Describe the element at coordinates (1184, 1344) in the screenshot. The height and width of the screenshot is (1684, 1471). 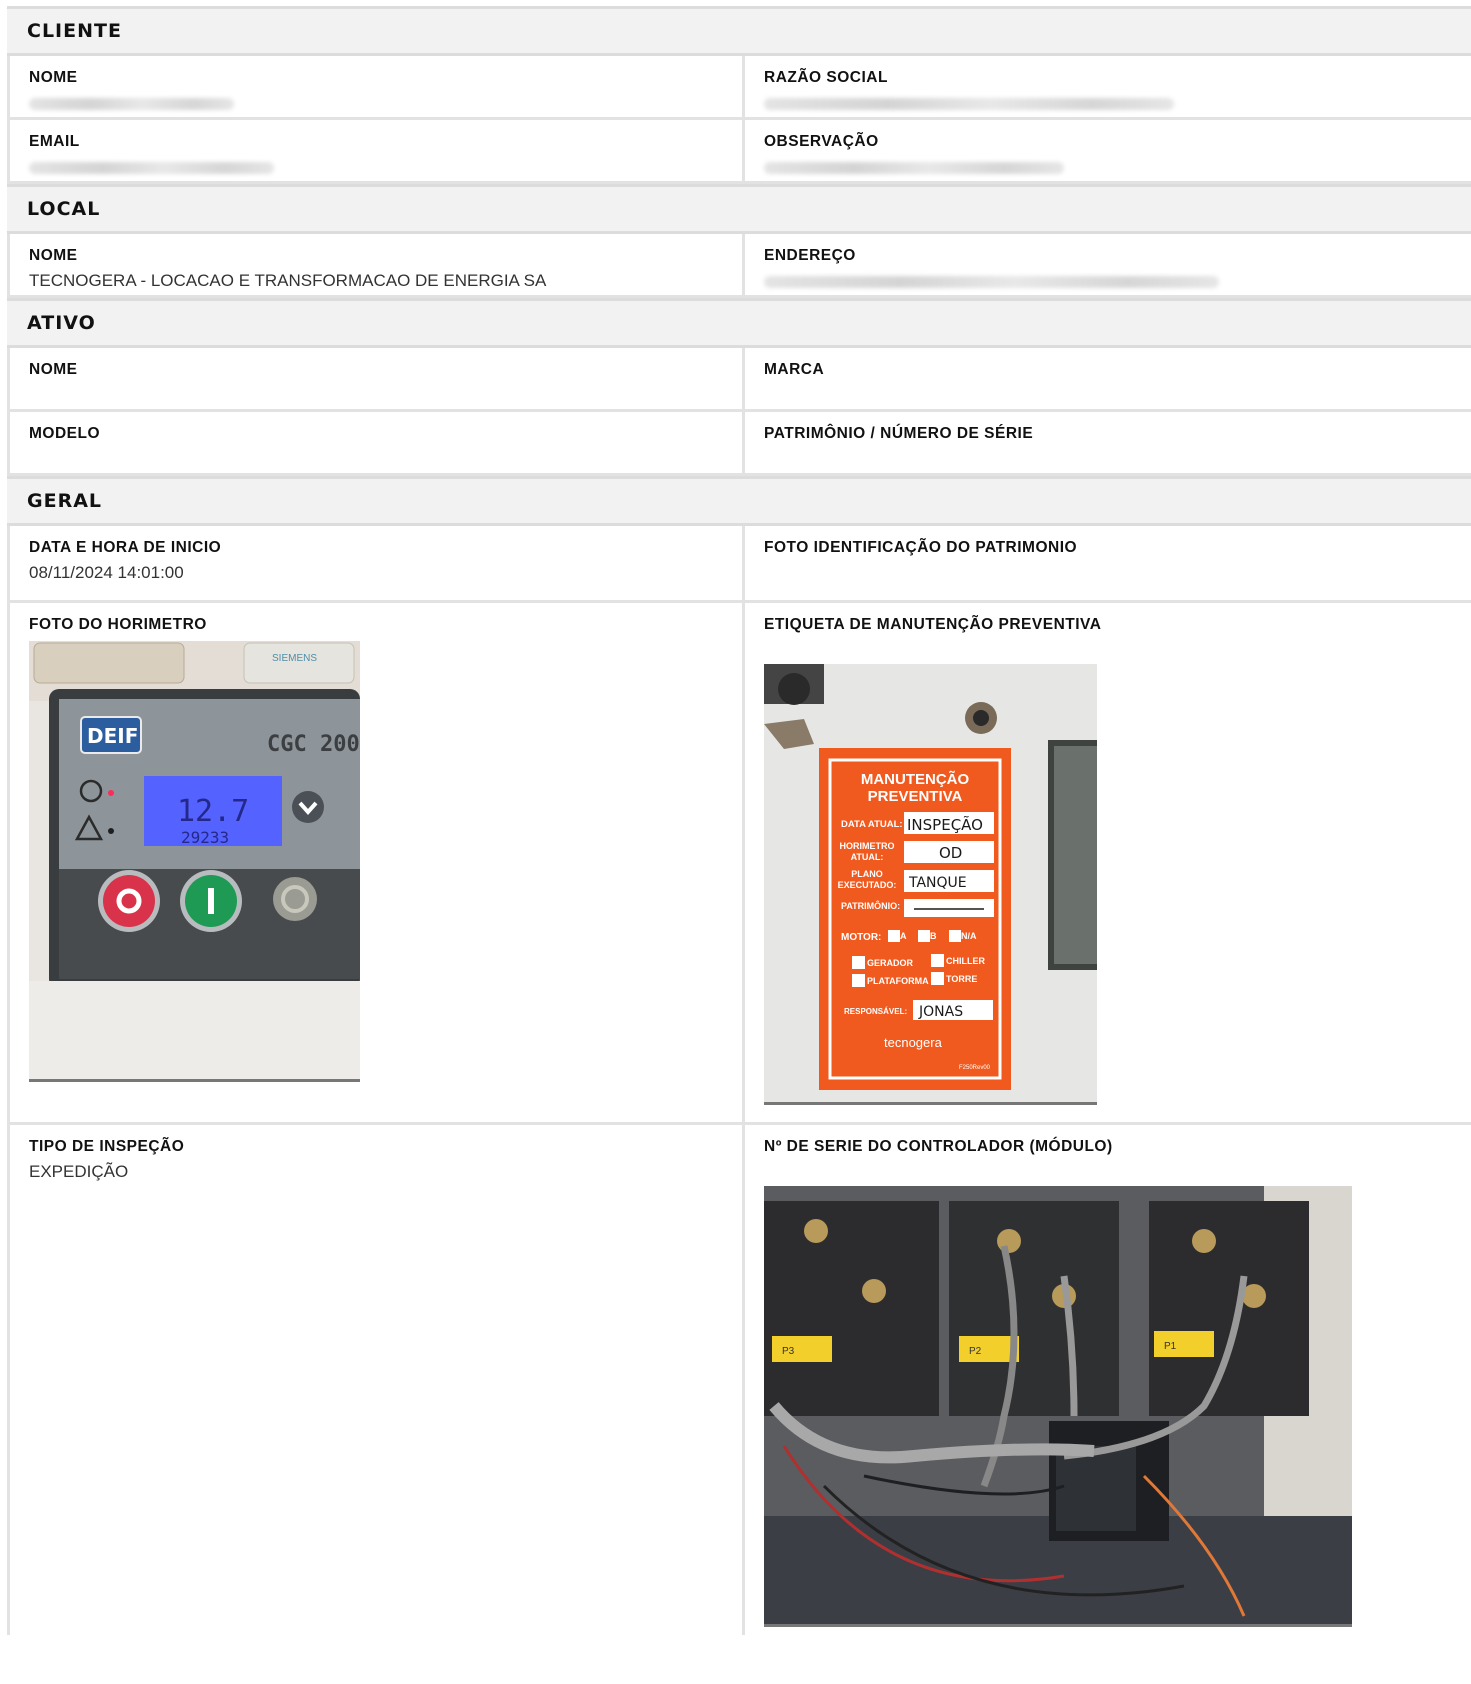
I see `tag-p1` at that location.